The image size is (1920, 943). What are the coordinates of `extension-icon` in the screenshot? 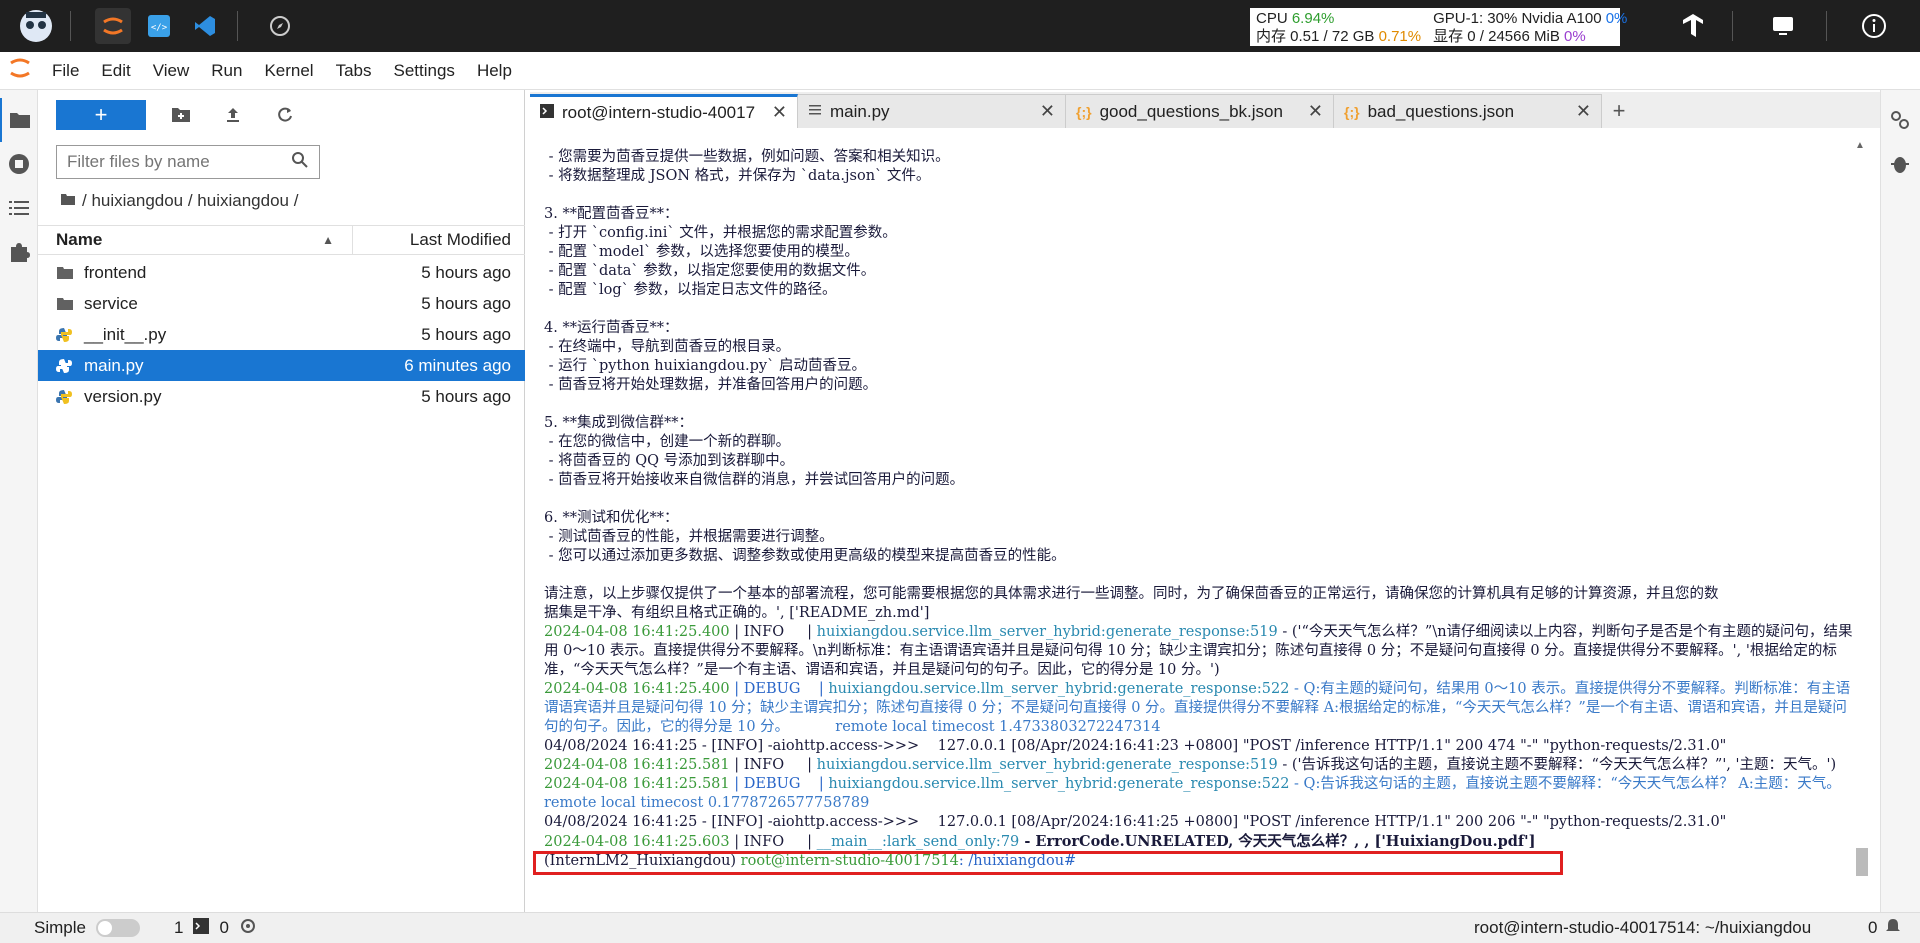 It's located at (19, 252).